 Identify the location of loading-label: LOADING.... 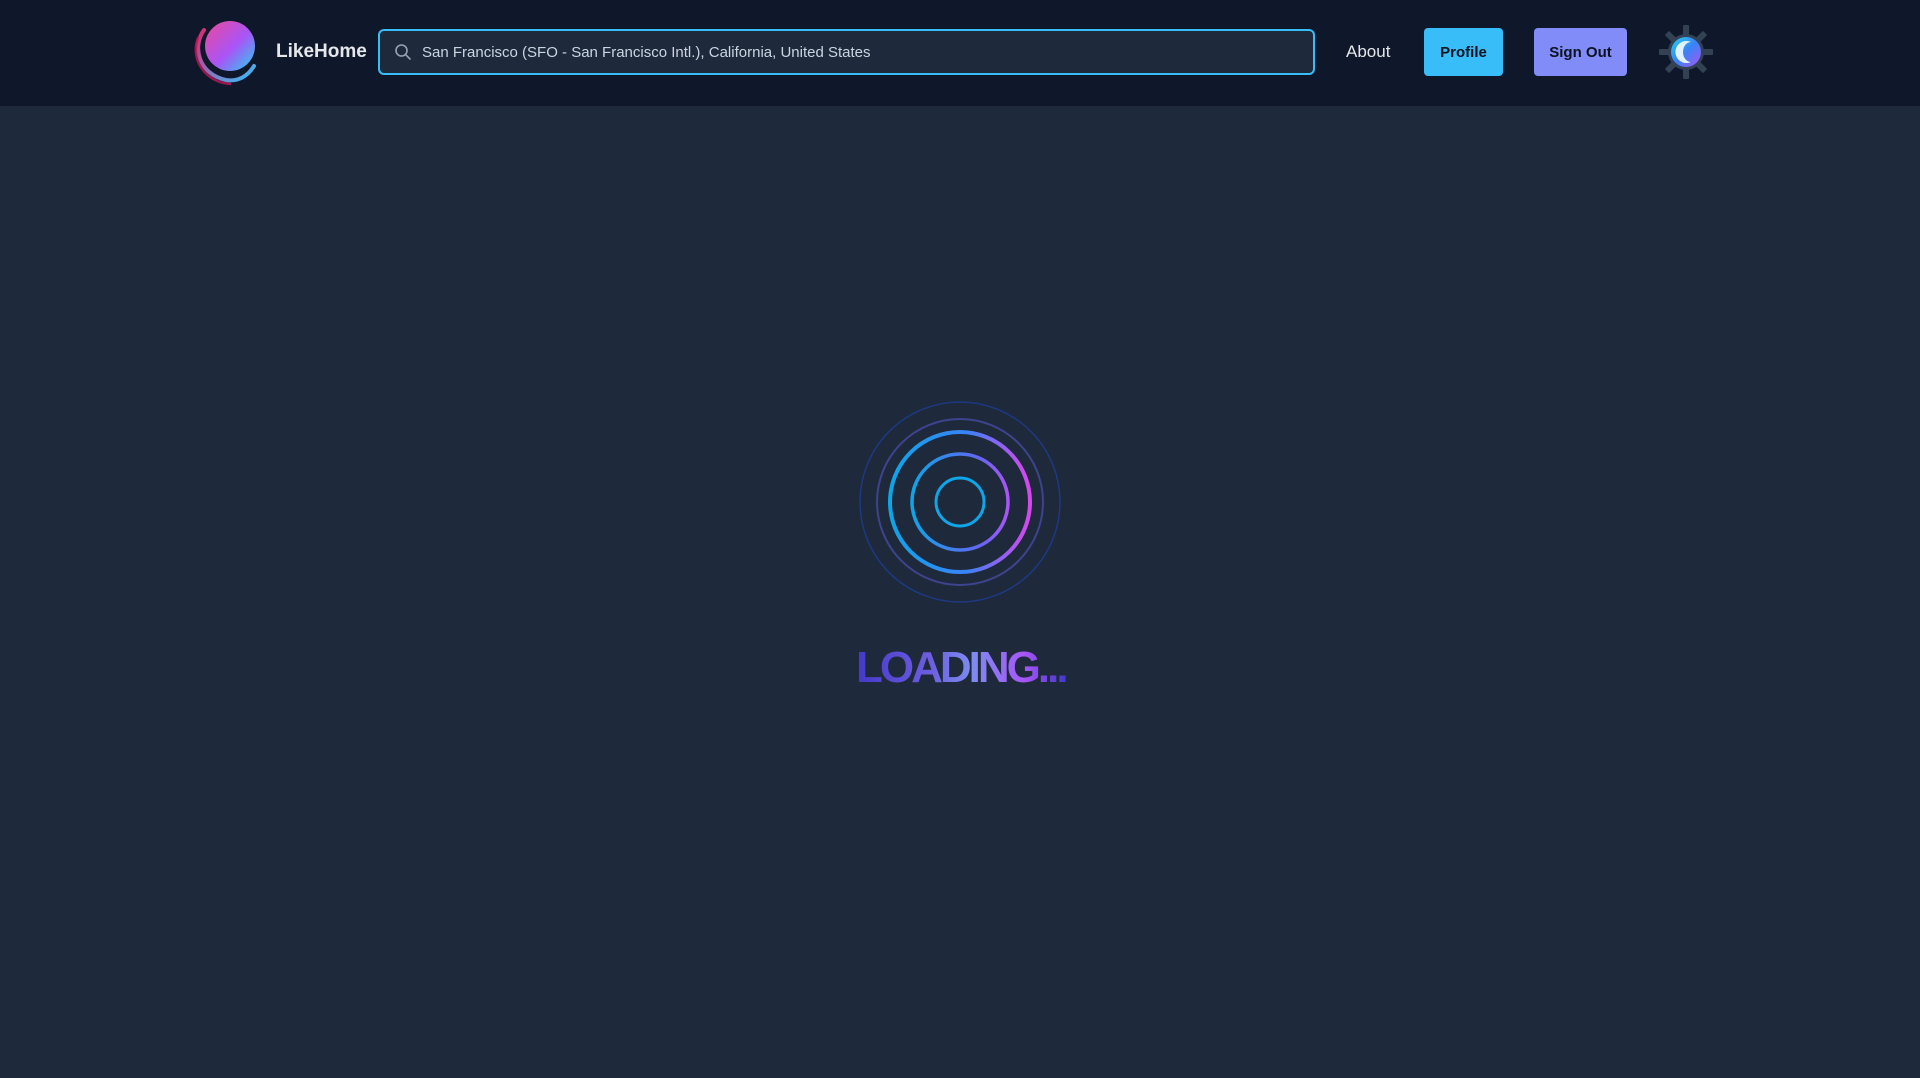
(962, 668).